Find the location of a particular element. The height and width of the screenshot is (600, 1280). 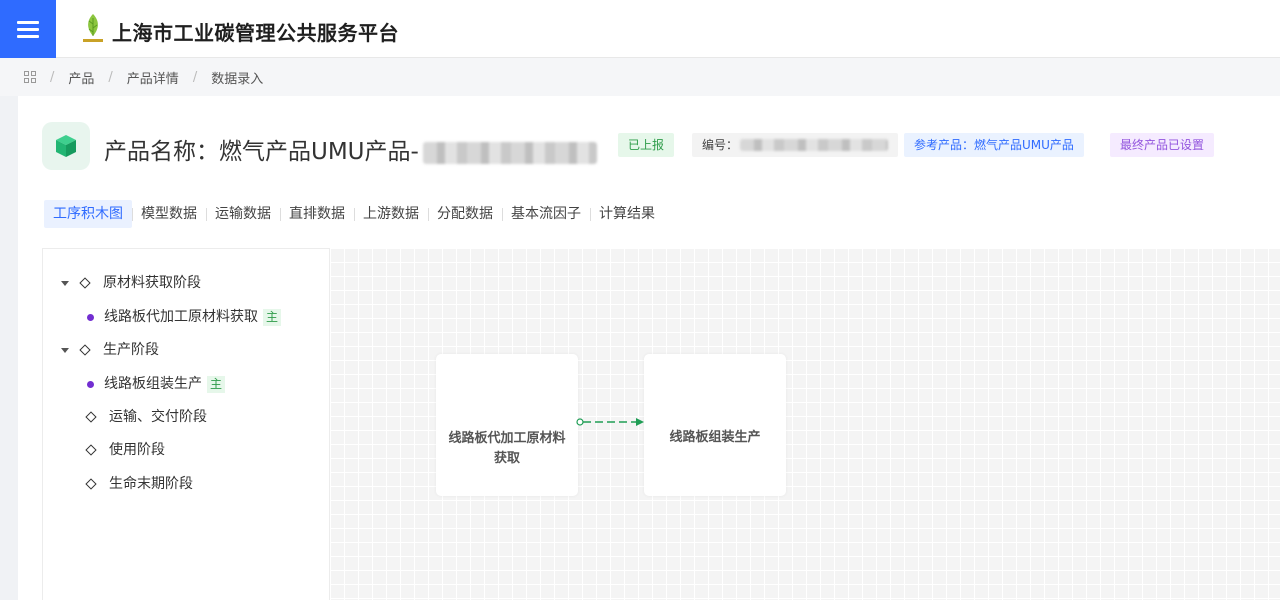

tree-node-use-stage: 使用阶段 is located at coordinates (125, 450).